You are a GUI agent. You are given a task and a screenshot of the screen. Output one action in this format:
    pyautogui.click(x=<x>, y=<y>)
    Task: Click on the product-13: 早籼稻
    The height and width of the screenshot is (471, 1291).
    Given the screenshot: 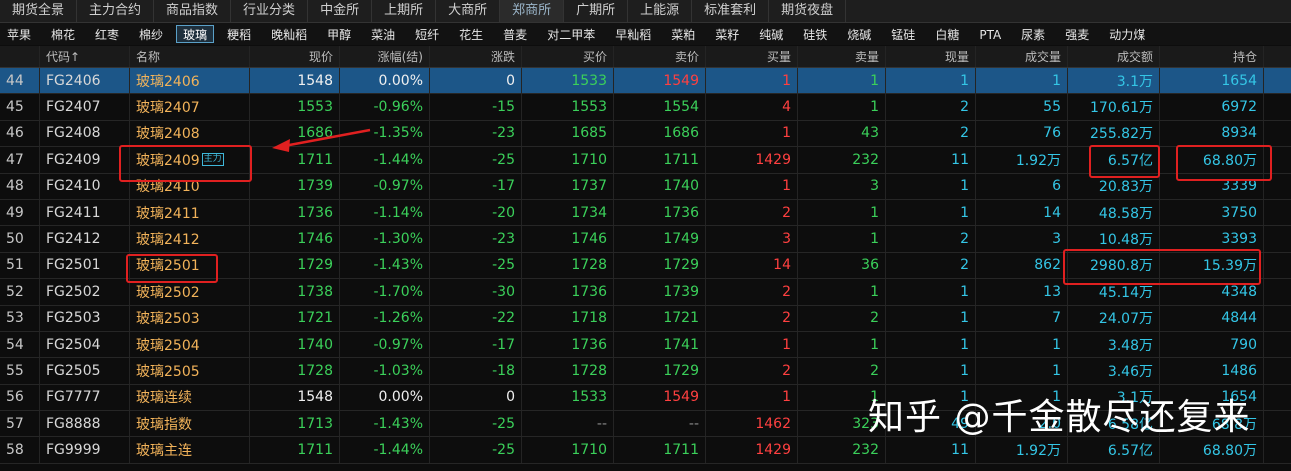 What is the action you would take?
    pyautogui.click(x=633, y=34)
    